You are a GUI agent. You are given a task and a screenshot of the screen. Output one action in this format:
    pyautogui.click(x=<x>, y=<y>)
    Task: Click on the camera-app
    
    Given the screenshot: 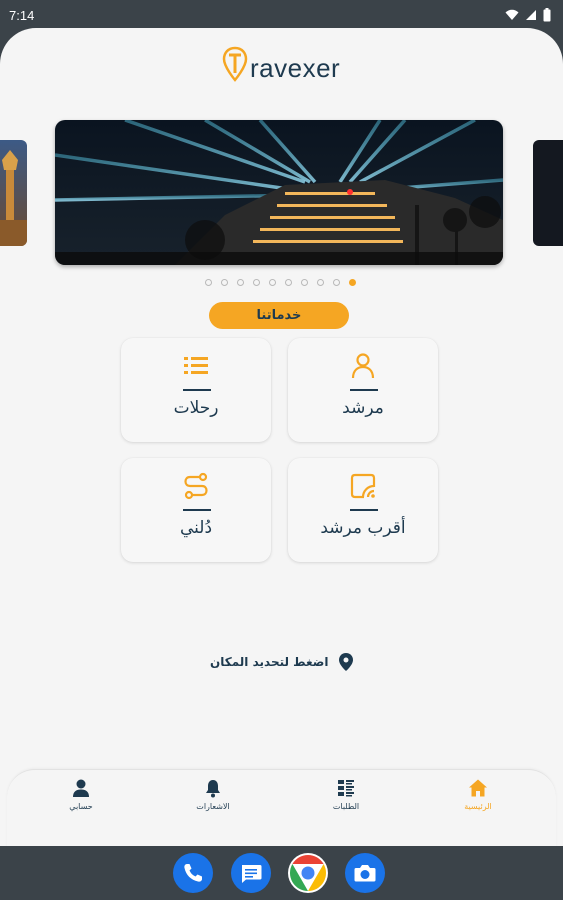 What is the action you would take?
    pyautogui.click(x=365, y=873)
    